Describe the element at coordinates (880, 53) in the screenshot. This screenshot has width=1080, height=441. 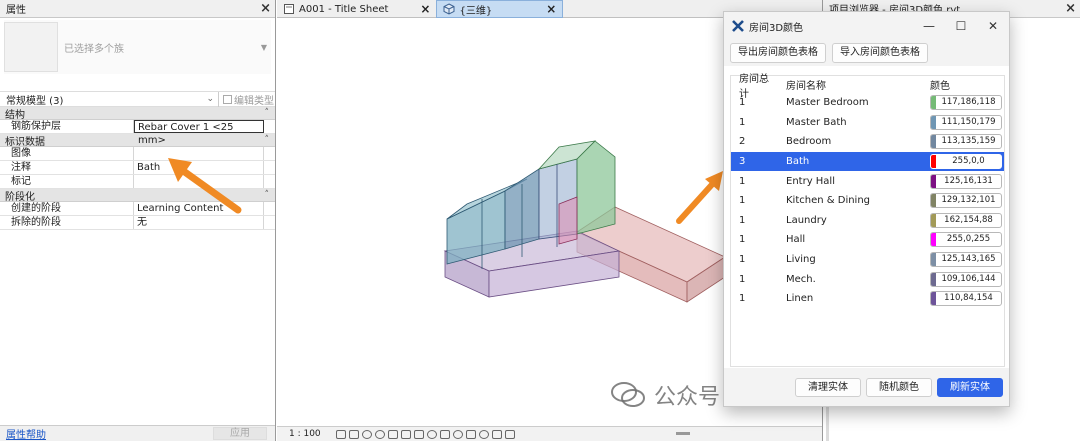
I see `import-colors-button: 导入房间颜色表格` at that location.